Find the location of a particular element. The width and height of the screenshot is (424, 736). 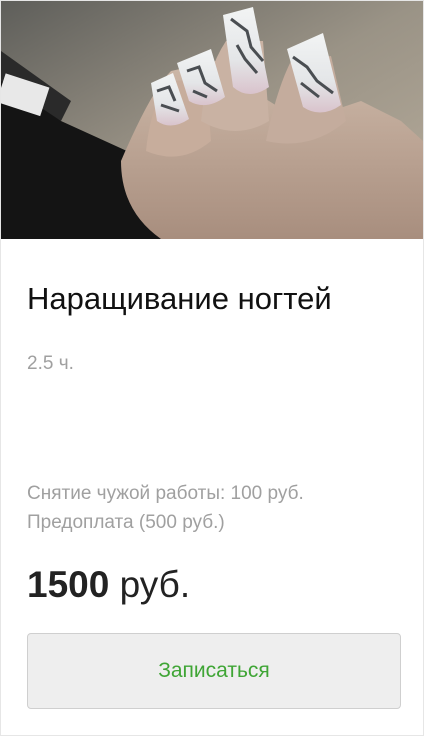

note-prepayment: Предоплата (500 руб.) is located at coordinates (126, 522).